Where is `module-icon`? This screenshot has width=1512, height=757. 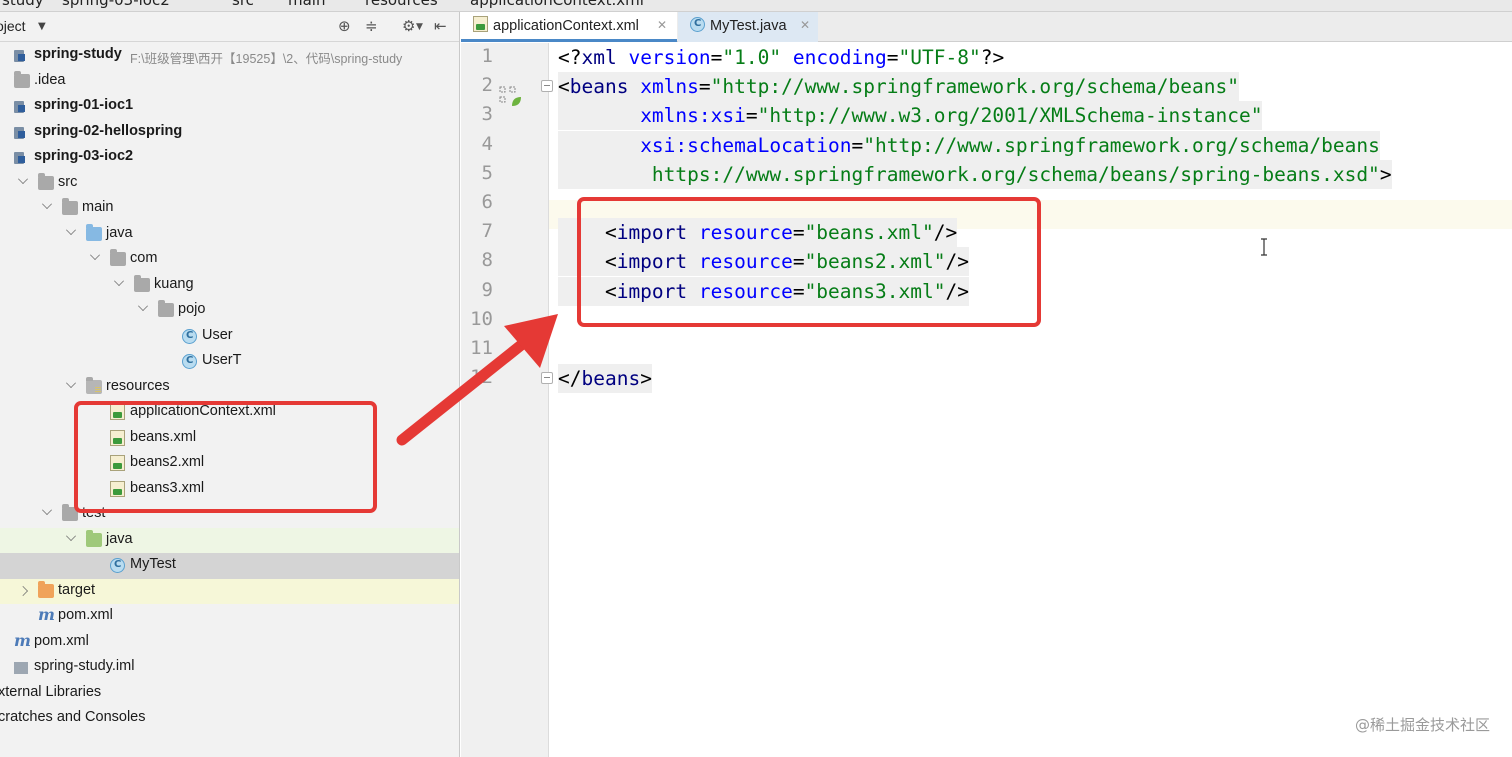
module-icon is located at coordinates (19, 132).